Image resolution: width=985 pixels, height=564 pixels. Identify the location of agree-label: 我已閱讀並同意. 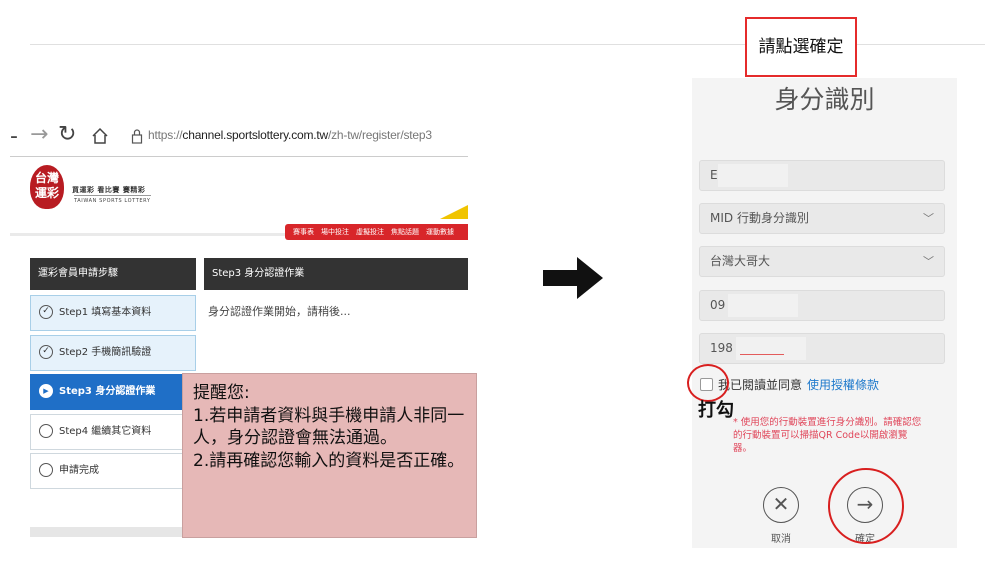
(760, 385).